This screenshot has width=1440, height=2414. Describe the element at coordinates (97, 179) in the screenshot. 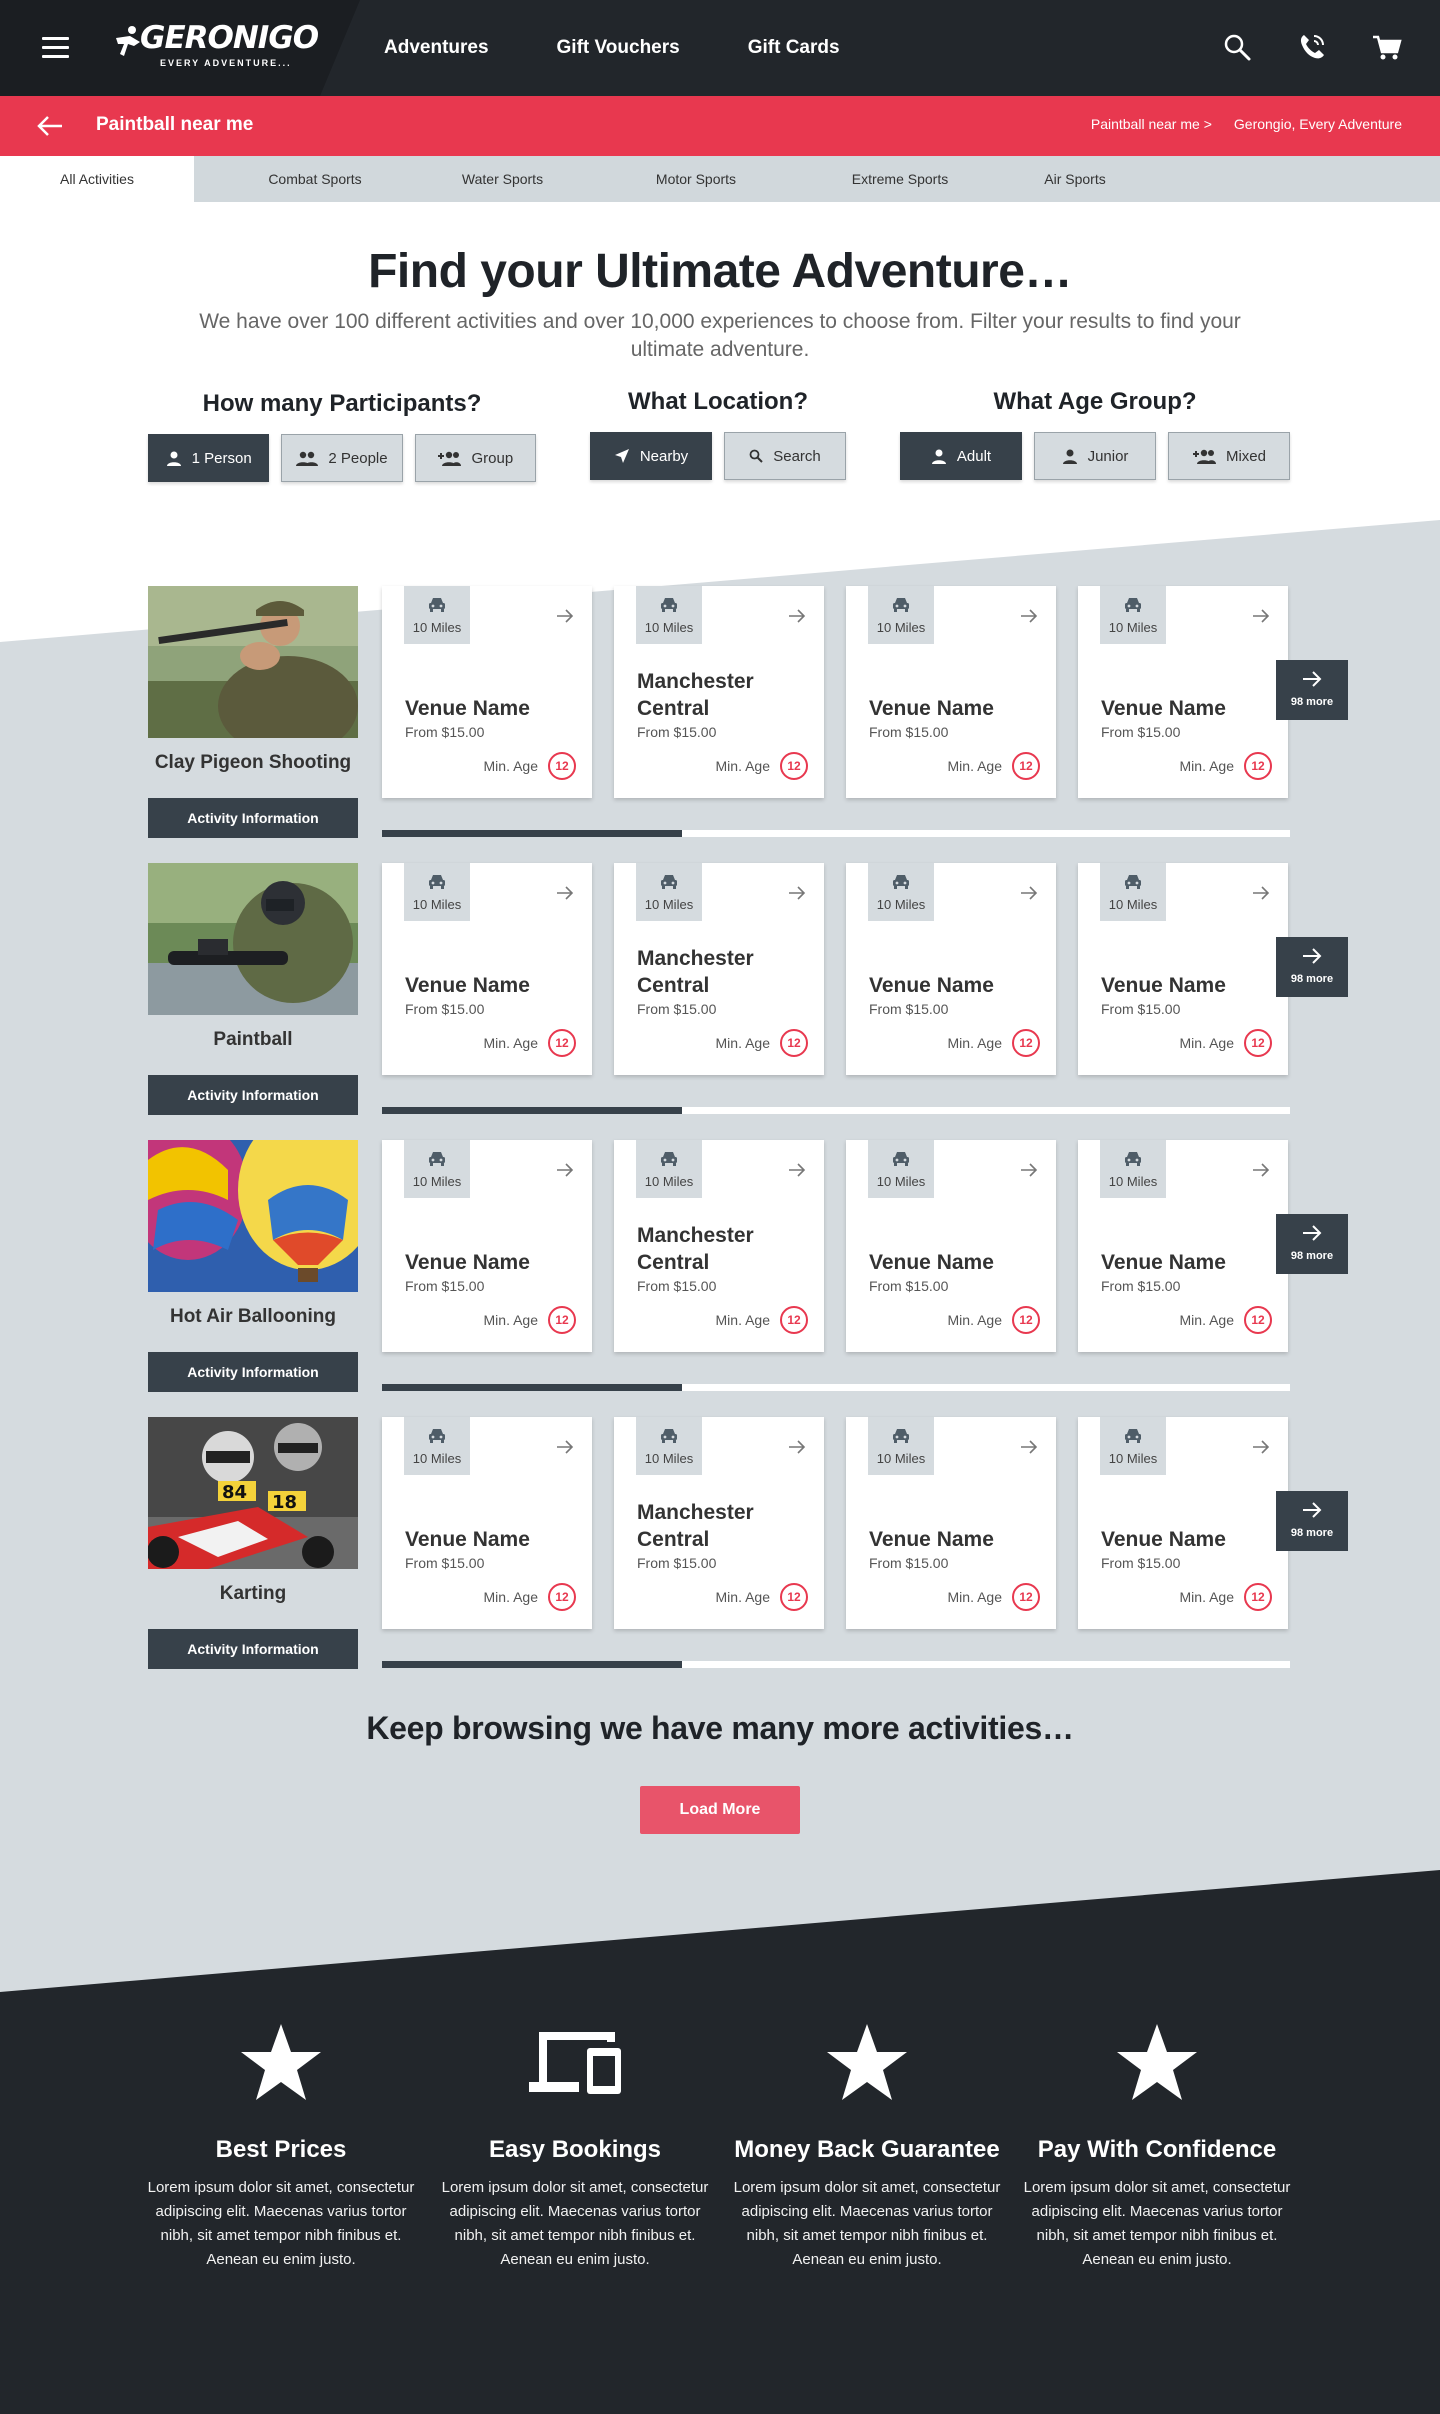

I see `tab-all-activities: All Activities` at that location.